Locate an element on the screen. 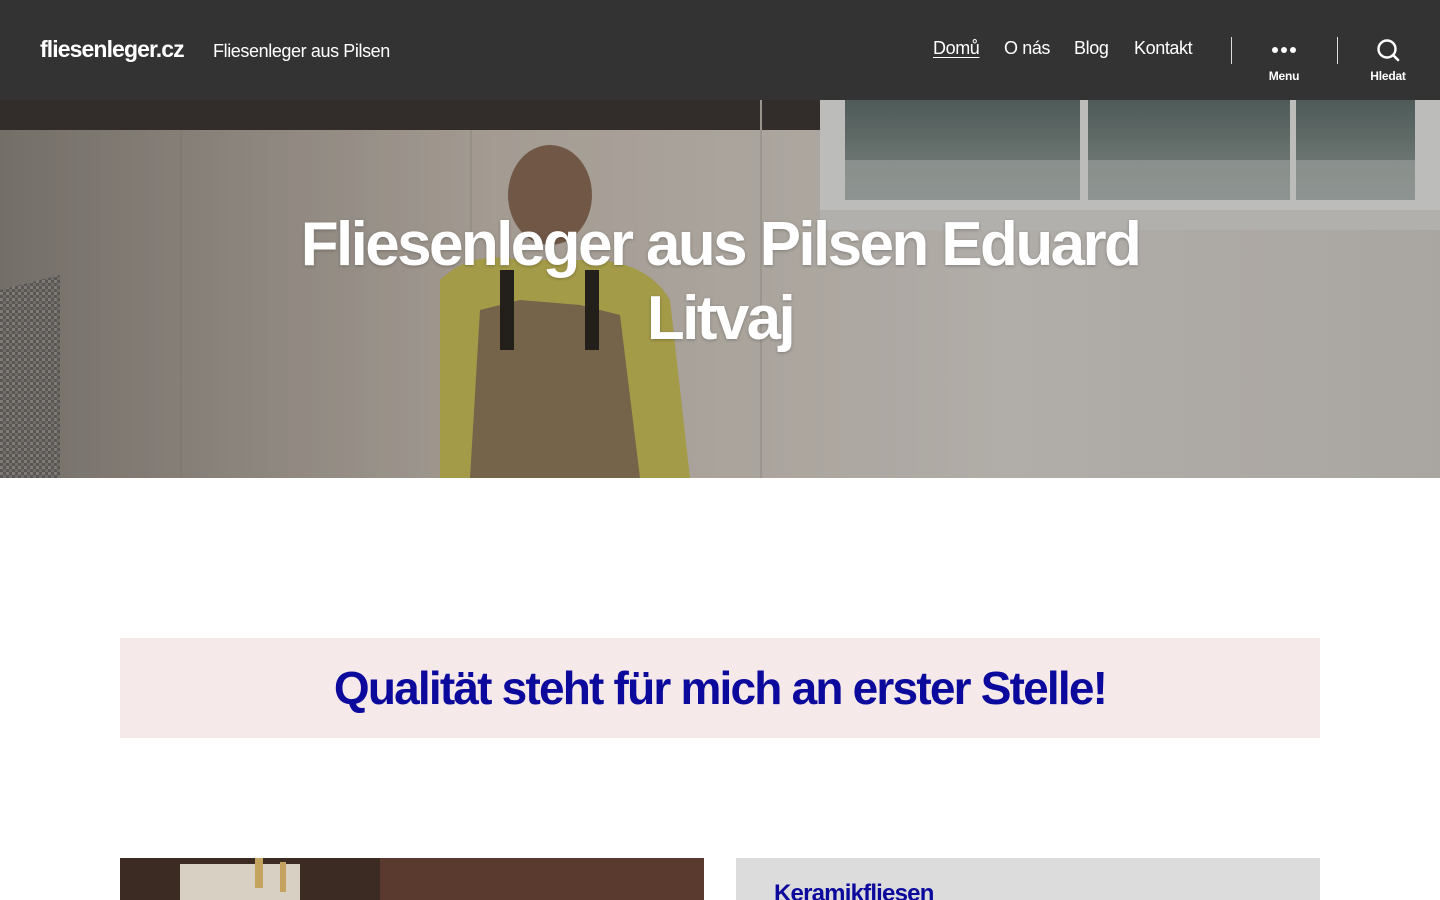 The height and width of the screenshot is (900, 1440). search-toggle-button: Hledat is located at coordinates (1388, 60).